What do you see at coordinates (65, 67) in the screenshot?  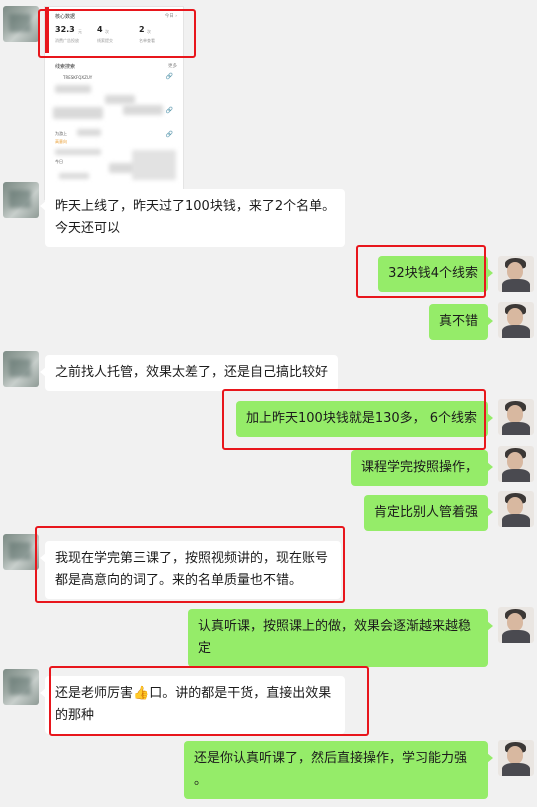 I see `leads-title: 线索搜索` at bounding box center [65, 67].